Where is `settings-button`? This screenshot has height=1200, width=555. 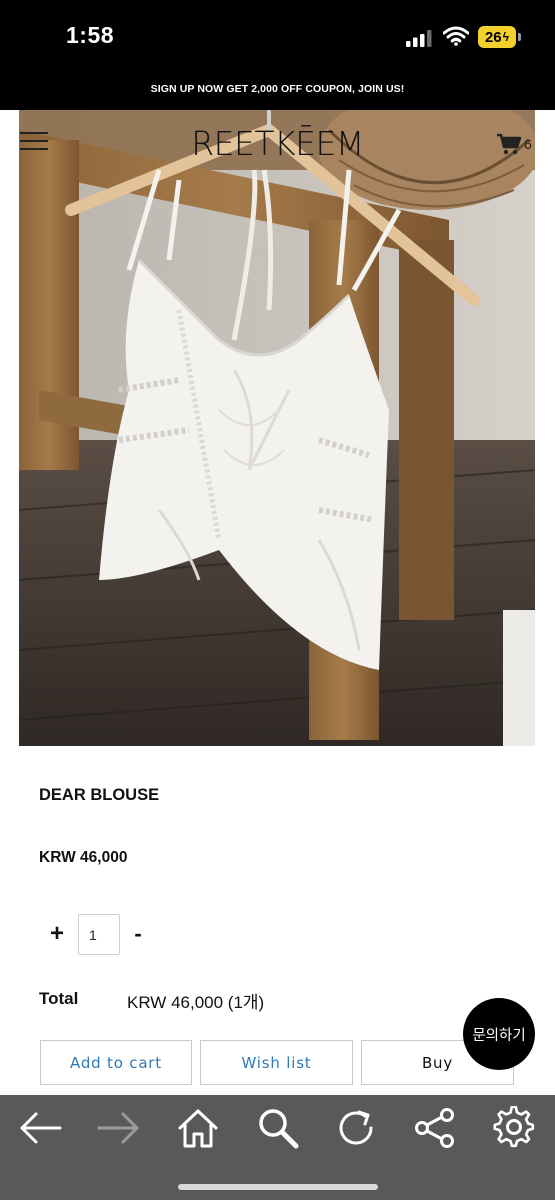 settings-button is located at coordinates (515, 1128).